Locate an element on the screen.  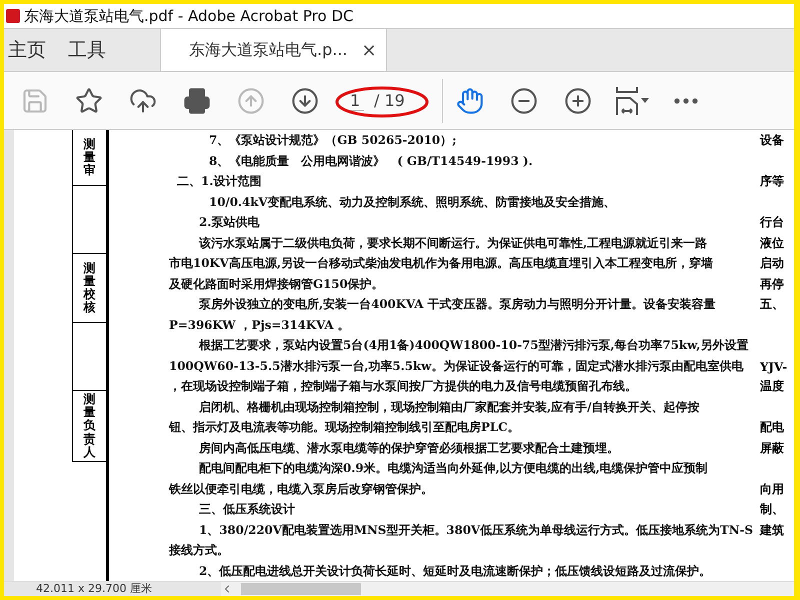
arrow-down-circle-icon is located at coordinates (305, 100).